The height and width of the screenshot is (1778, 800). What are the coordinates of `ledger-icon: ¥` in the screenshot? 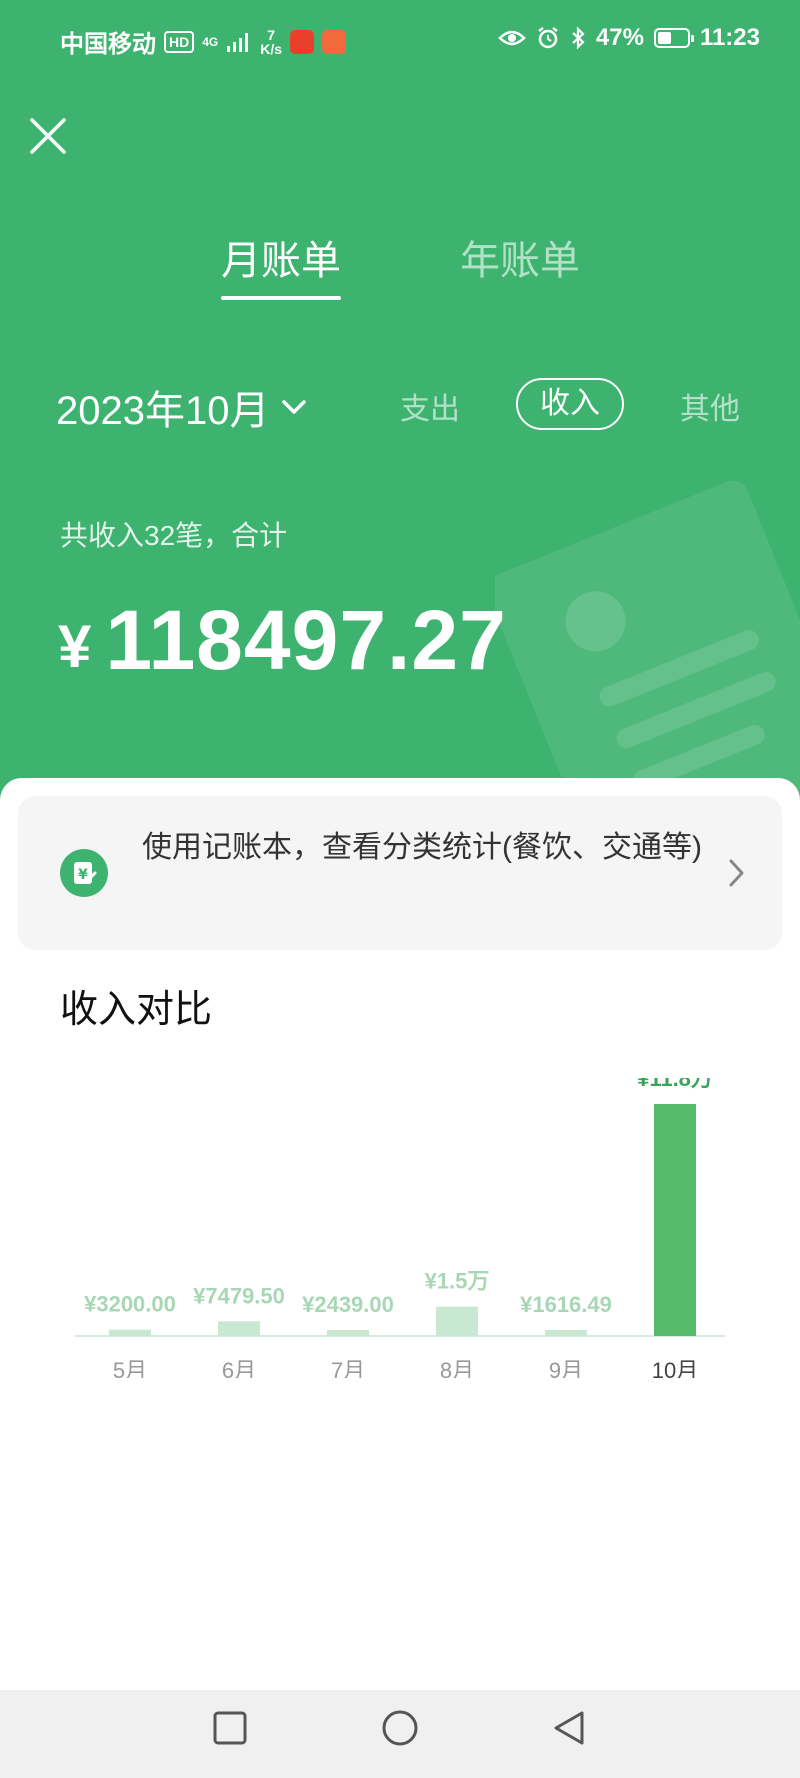 It's located at (84, 873).